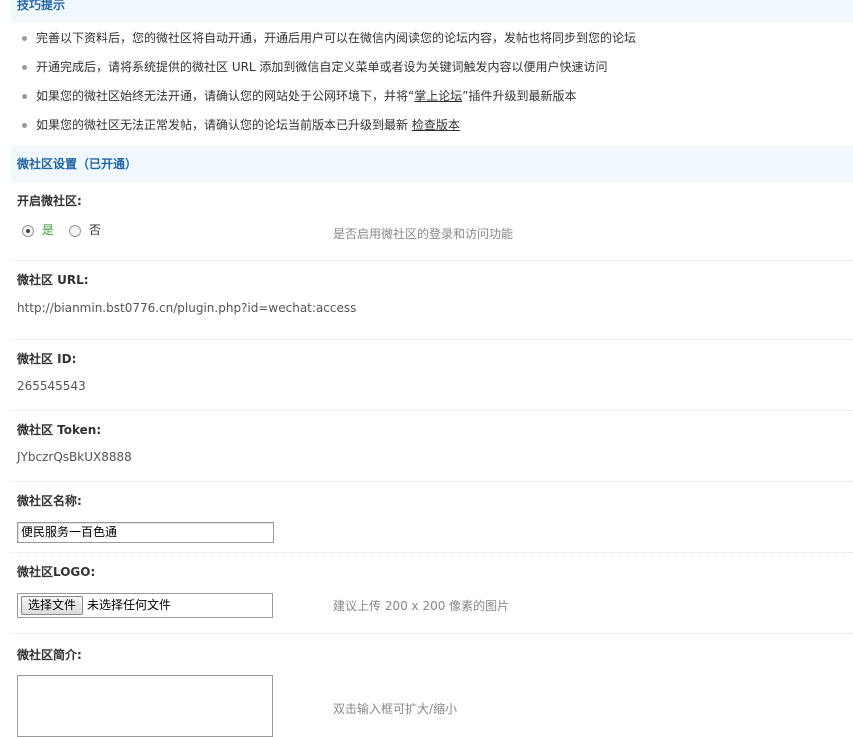 The image size is (853, 737). Describe the element at coordinates (51, 386) in the screenshot. I see `id-value: 265545543` at that location.